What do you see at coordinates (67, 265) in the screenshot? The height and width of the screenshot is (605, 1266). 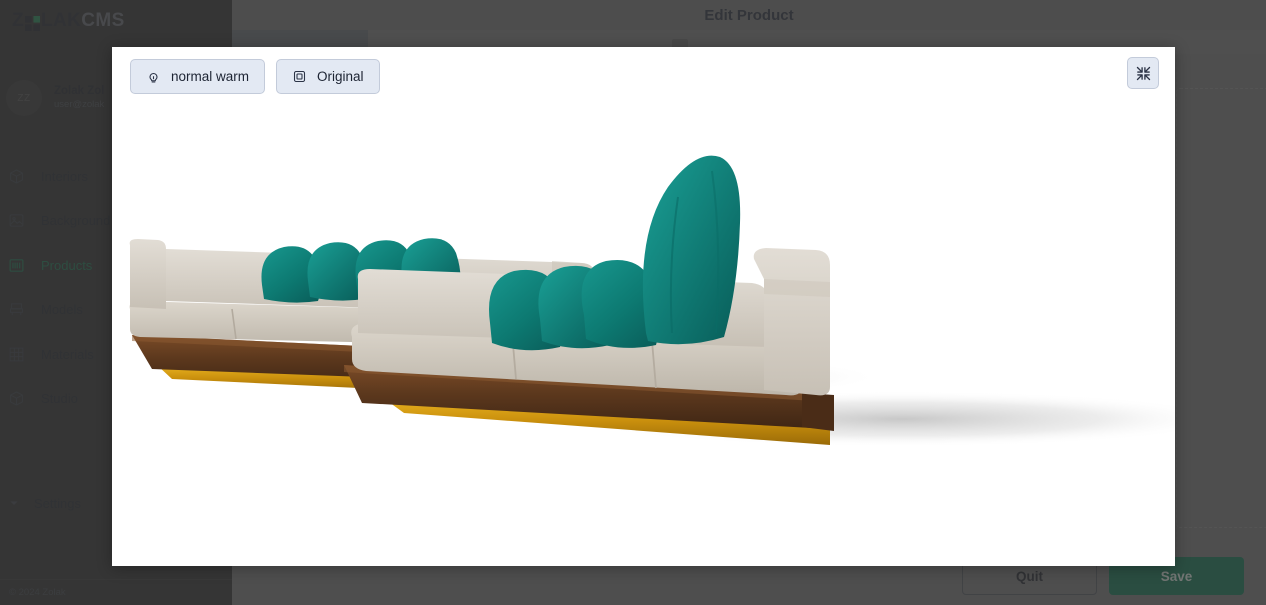 I see `sidebar-item-label: Products` at bounding box center [67, 265].